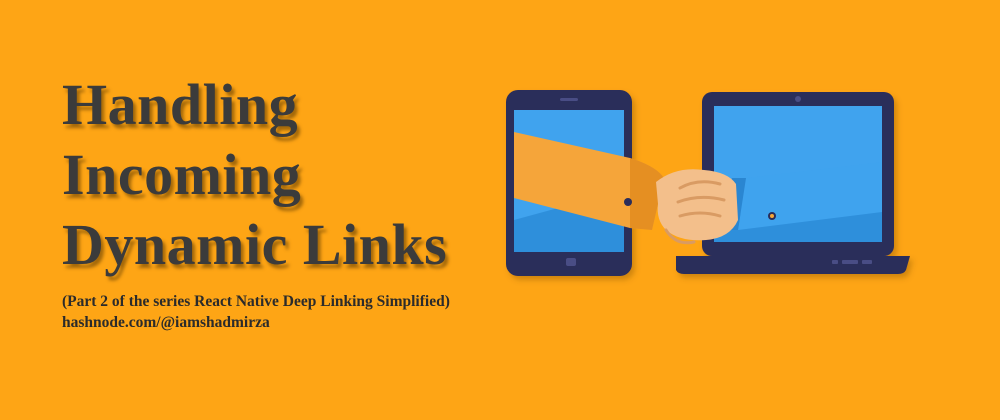 The height and width of the screenshot is (420, 1000). I want to click on title-line-2: Incoming, so click(182, 174).